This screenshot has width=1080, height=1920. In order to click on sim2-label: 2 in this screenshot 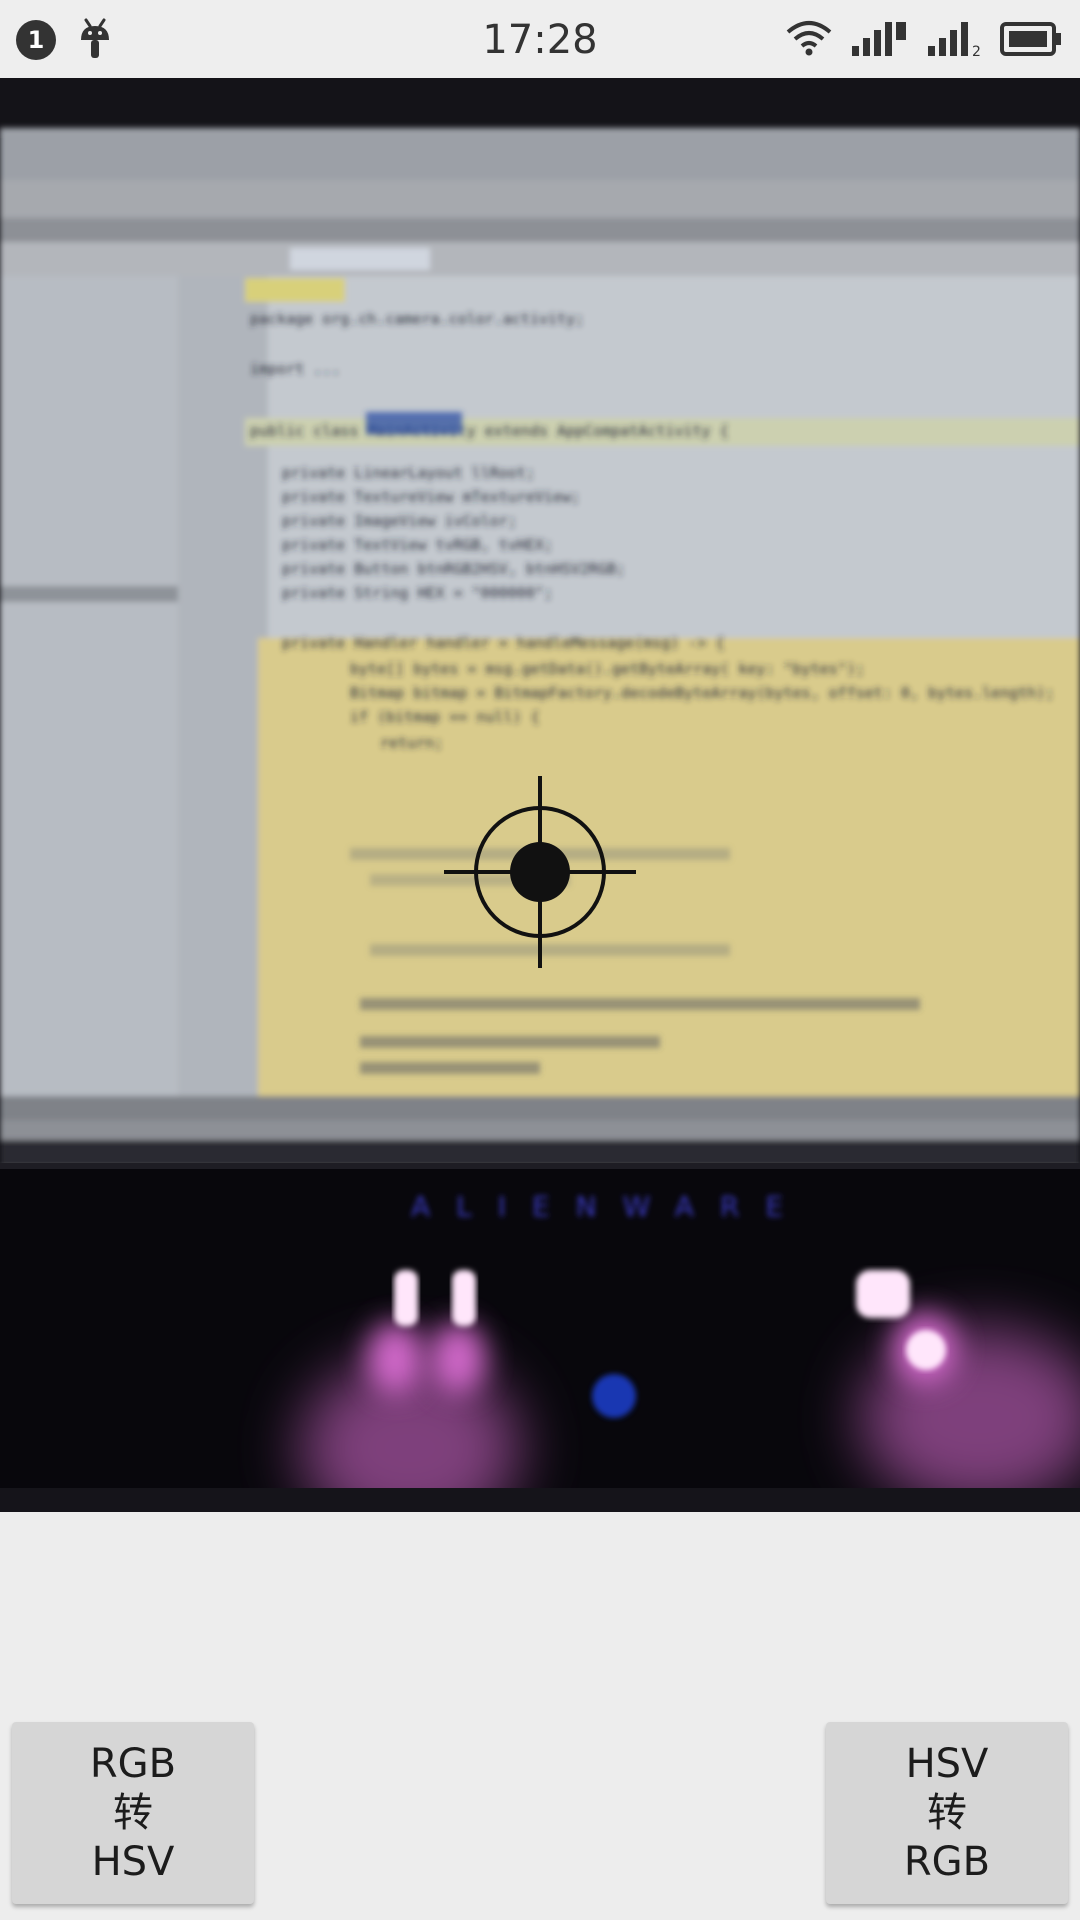, I will do `click(976, 51)`.